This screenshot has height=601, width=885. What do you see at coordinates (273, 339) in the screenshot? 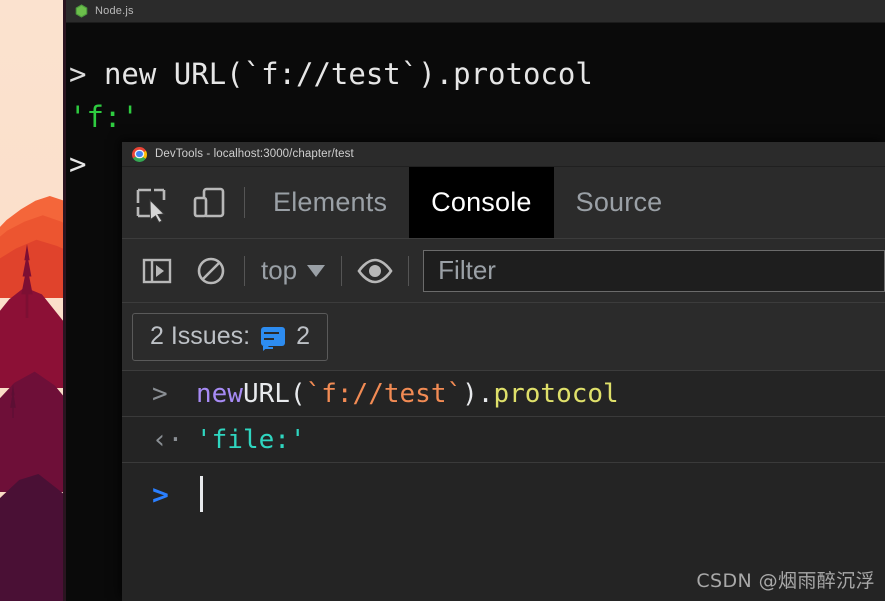
I see `issue-bubble-icon` at bounding box center [273, 339].